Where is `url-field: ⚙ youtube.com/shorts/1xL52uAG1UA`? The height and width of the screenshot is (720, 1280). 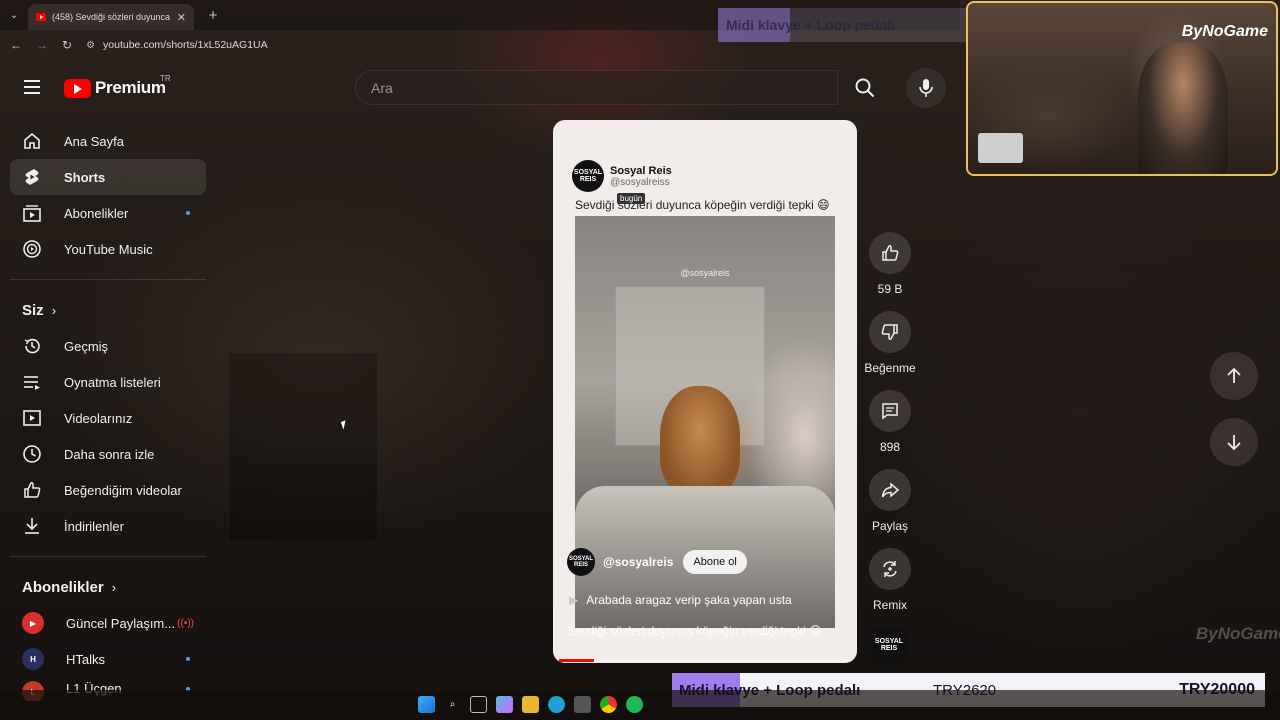
url-field: ⚙ youtube.com/shorts/1xL52uAG1UA is located at coordinates (177, 45).